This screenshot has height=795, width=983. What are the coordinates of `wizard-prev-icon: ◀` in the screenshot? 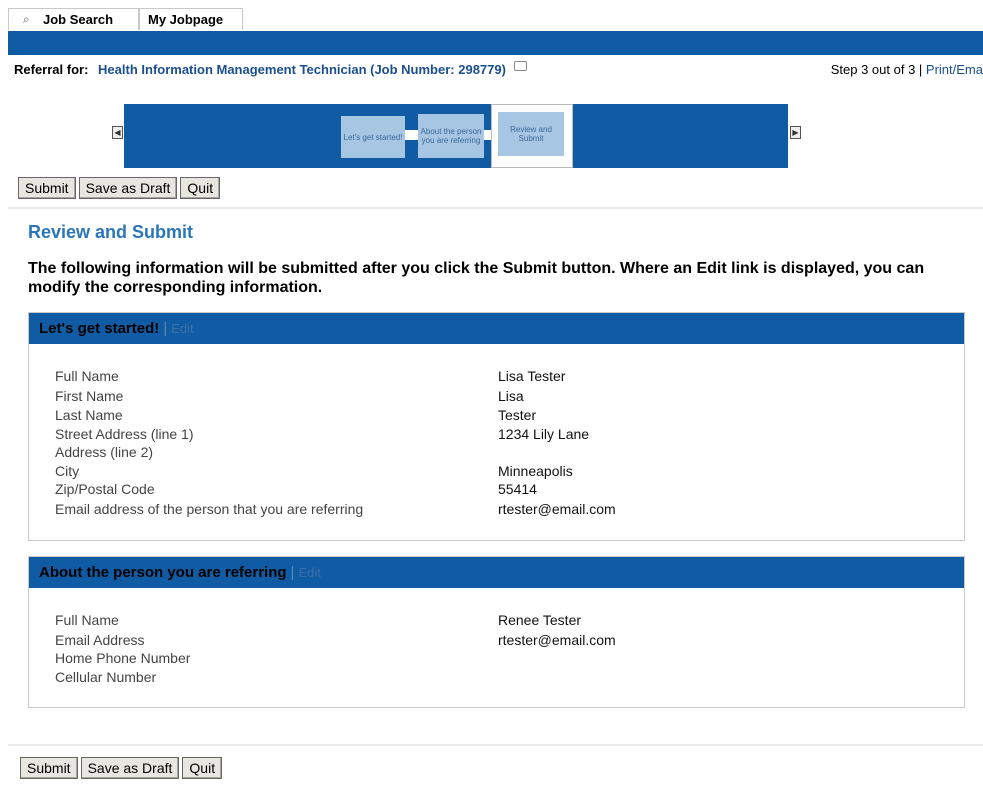 It's located at (117, 132).